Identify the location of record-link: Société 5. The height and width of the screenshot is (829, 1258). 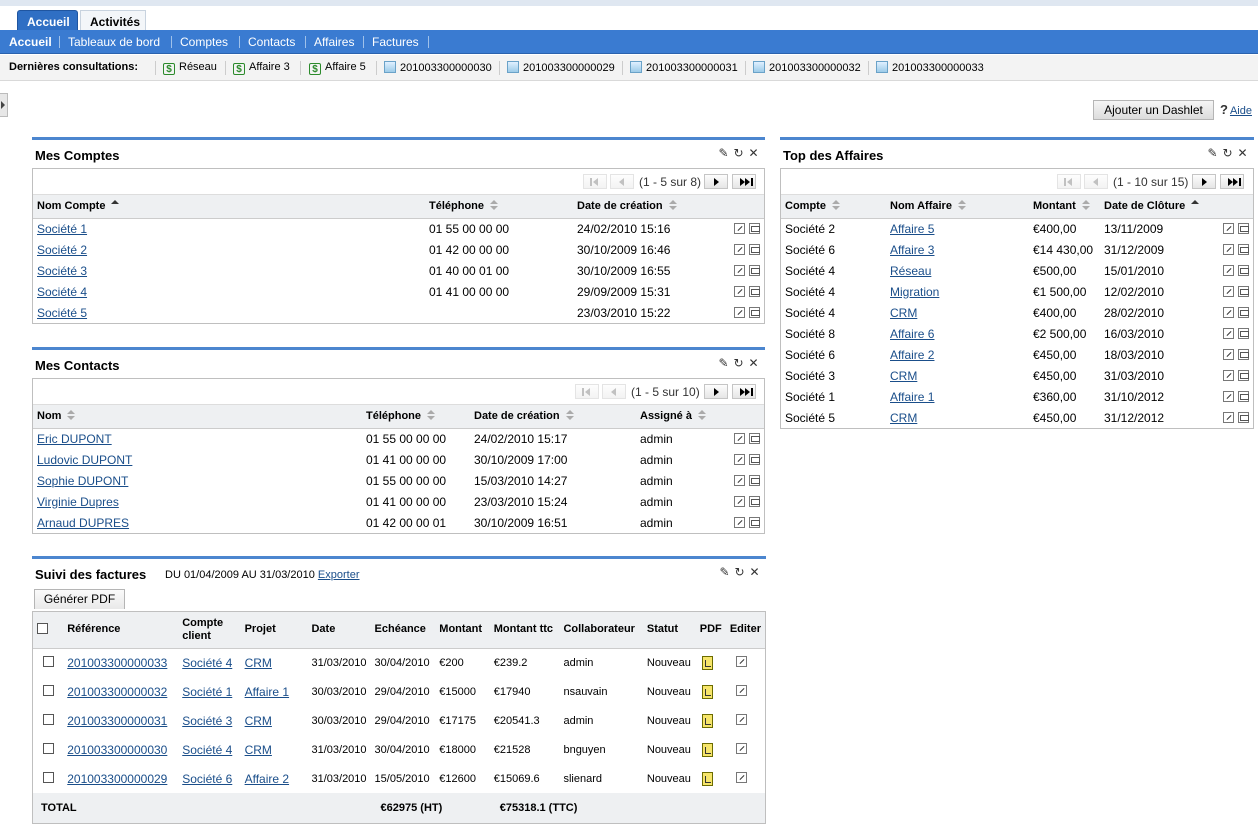
(62, 313).